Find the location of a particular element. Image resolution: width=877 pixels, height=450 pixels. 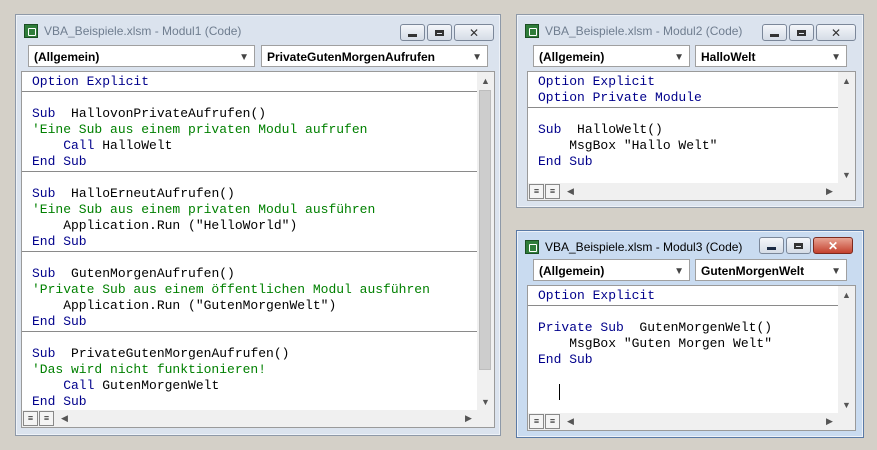

window-title: VBA_Beispiele.xlsm - Modul2 (Code) is located at coordinates (644, 31).